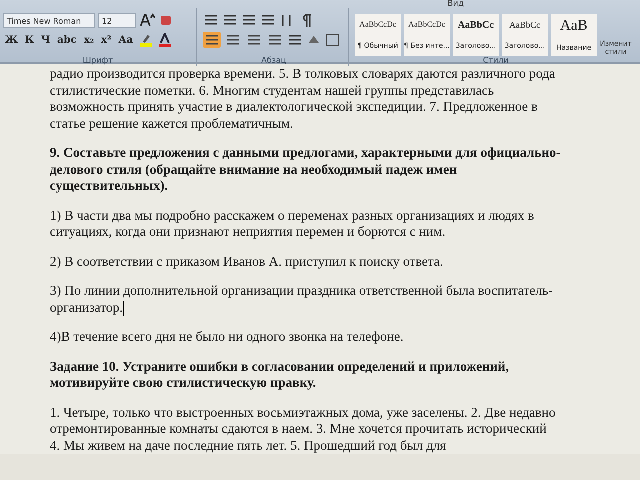 The image size is (640, 480). I want to click on format-button: Ж, so click(11, 40).